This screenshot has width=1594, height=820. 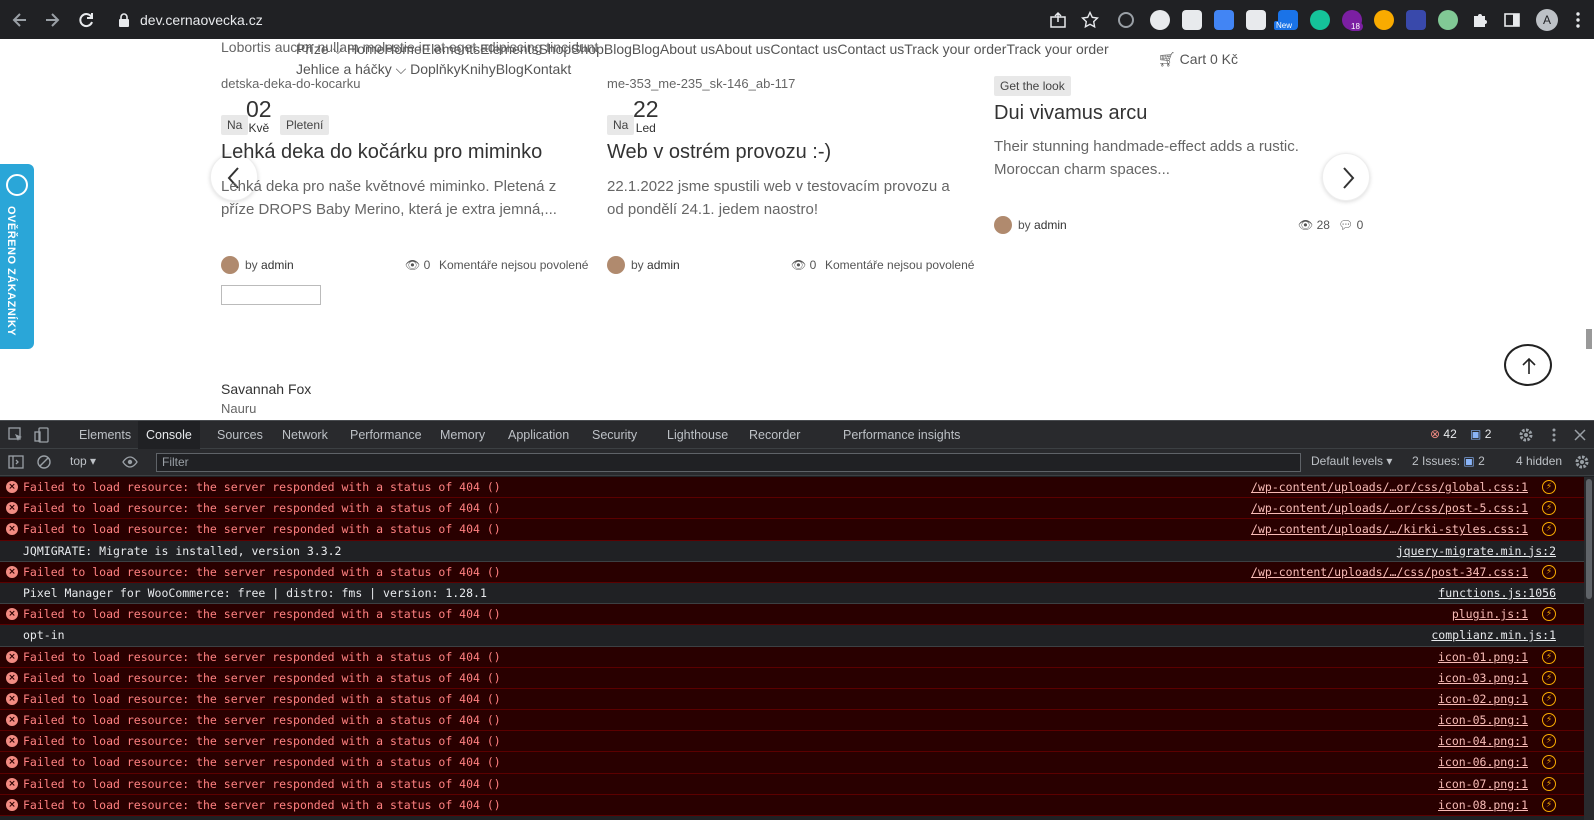 I want to click on tab-security: Security, so click(x=614, y=435).